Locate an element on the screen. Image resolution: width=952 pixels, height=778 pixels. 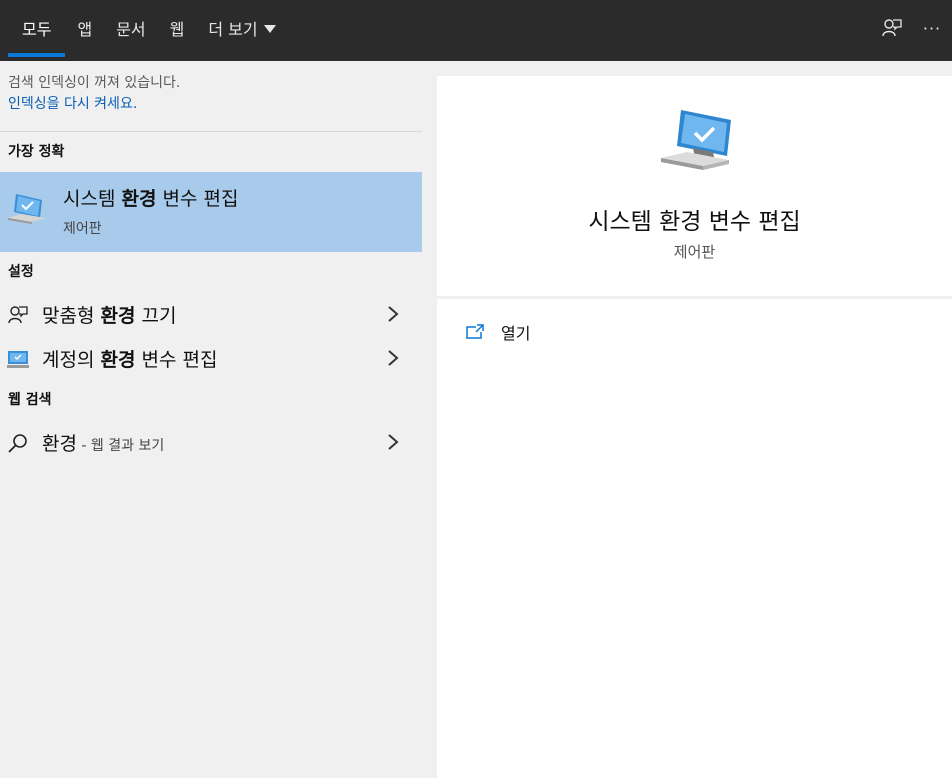
settings-item-personalized-off: 맞춤형 환경 끄기 is located at coordinates (211, 314).